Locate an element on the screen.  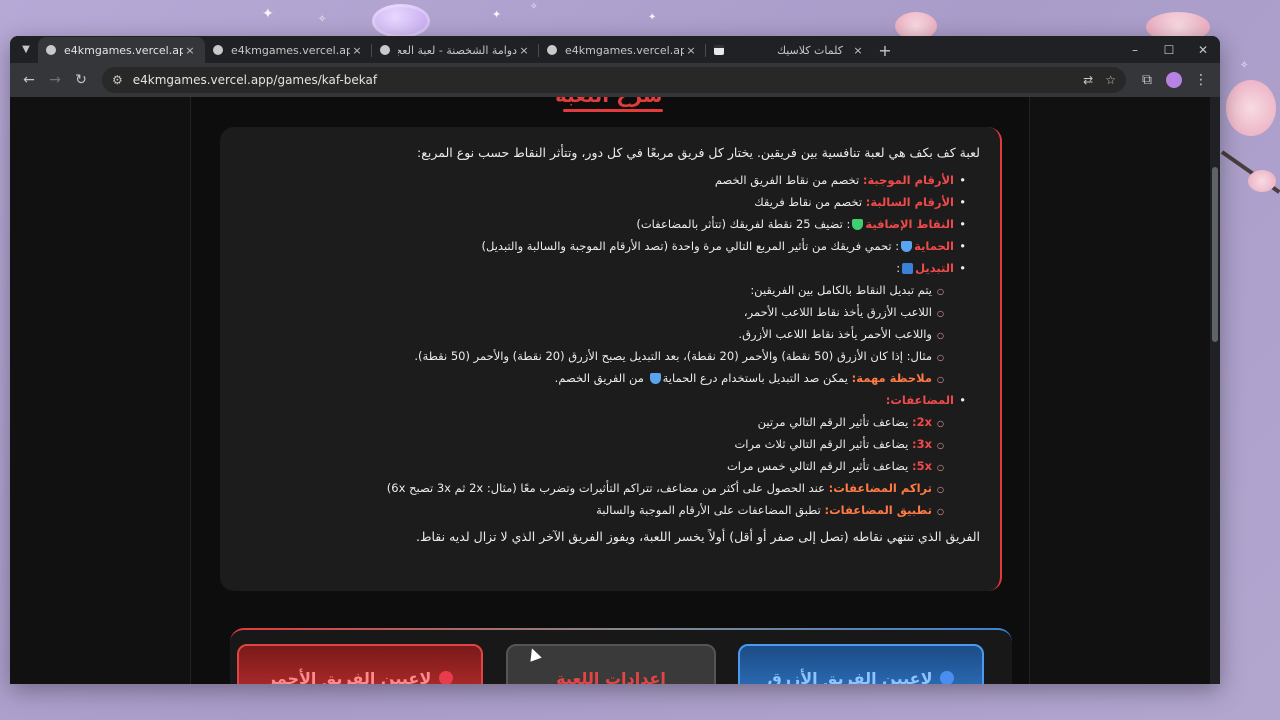
minimize-button: – is located at coordinates (1135, 49).